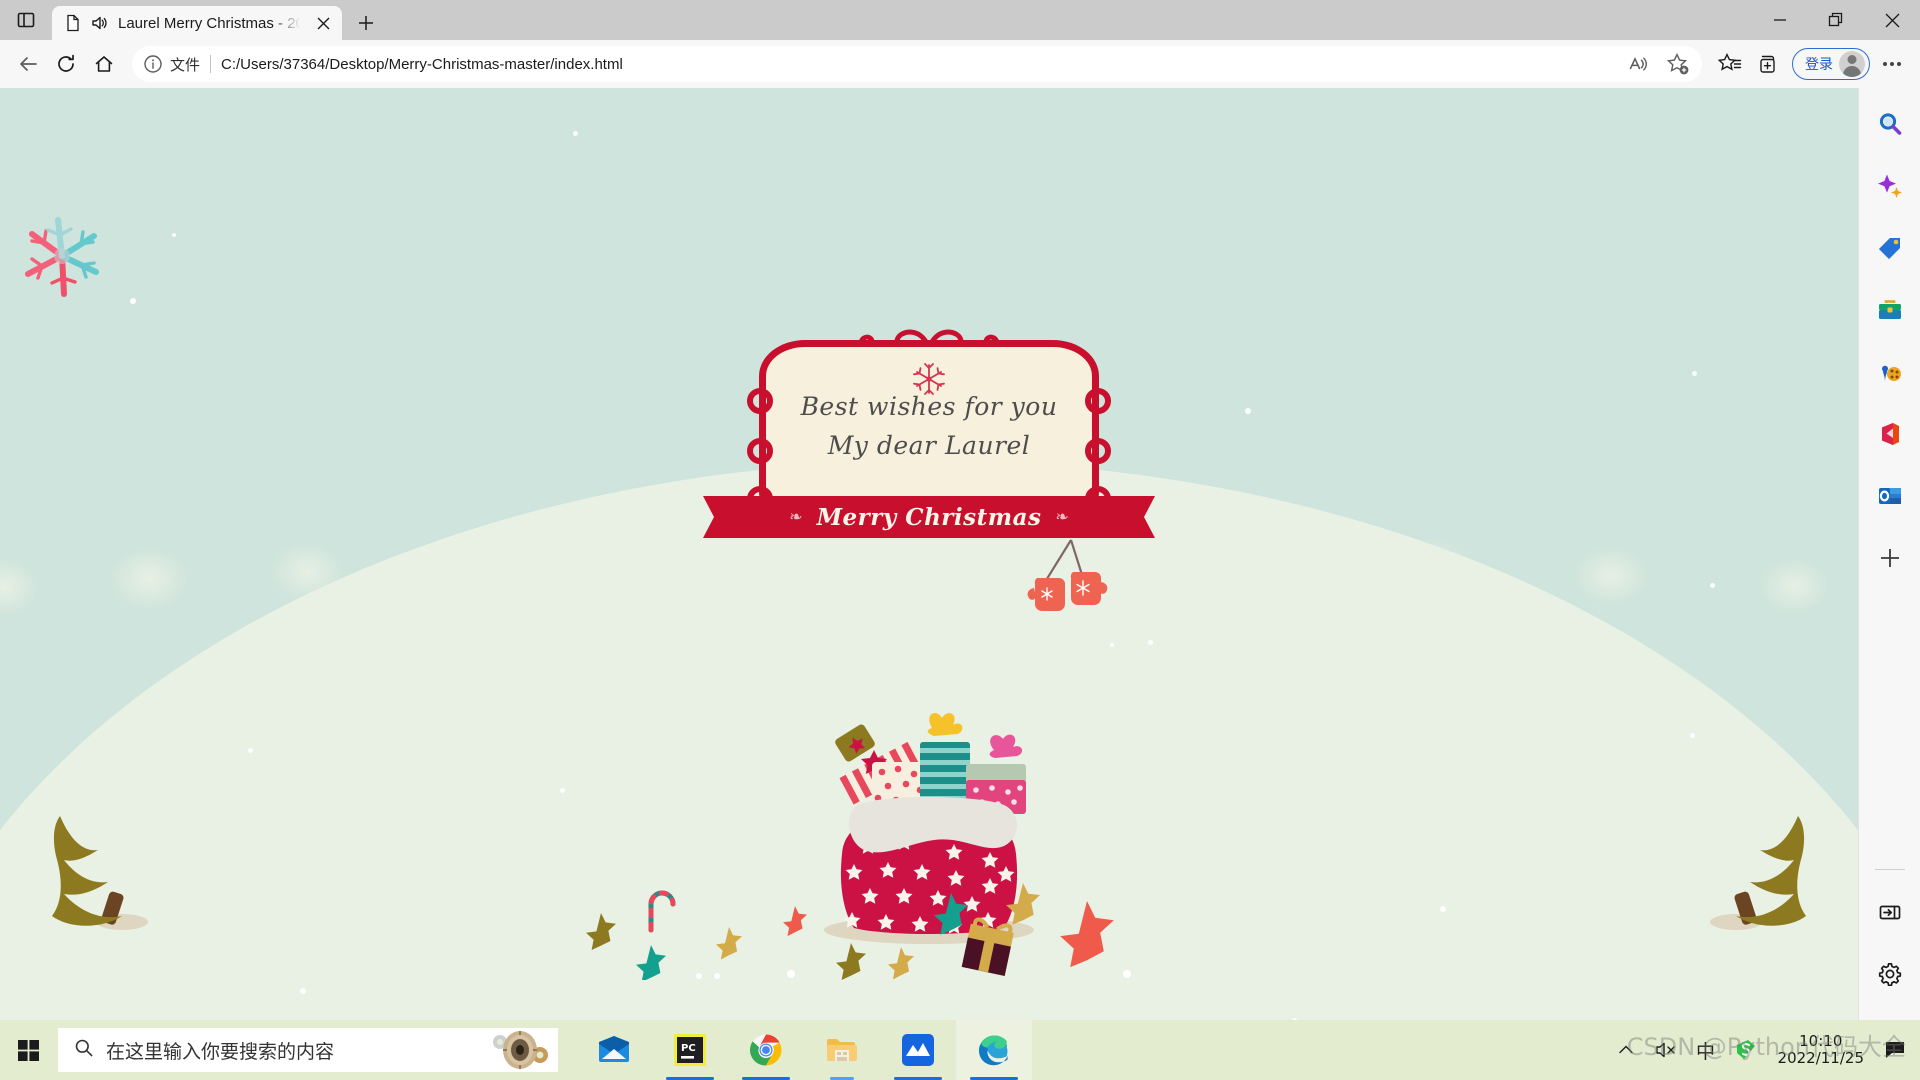  I want to click on card-message-line-1: Best wishes for you, so click(929, 406).